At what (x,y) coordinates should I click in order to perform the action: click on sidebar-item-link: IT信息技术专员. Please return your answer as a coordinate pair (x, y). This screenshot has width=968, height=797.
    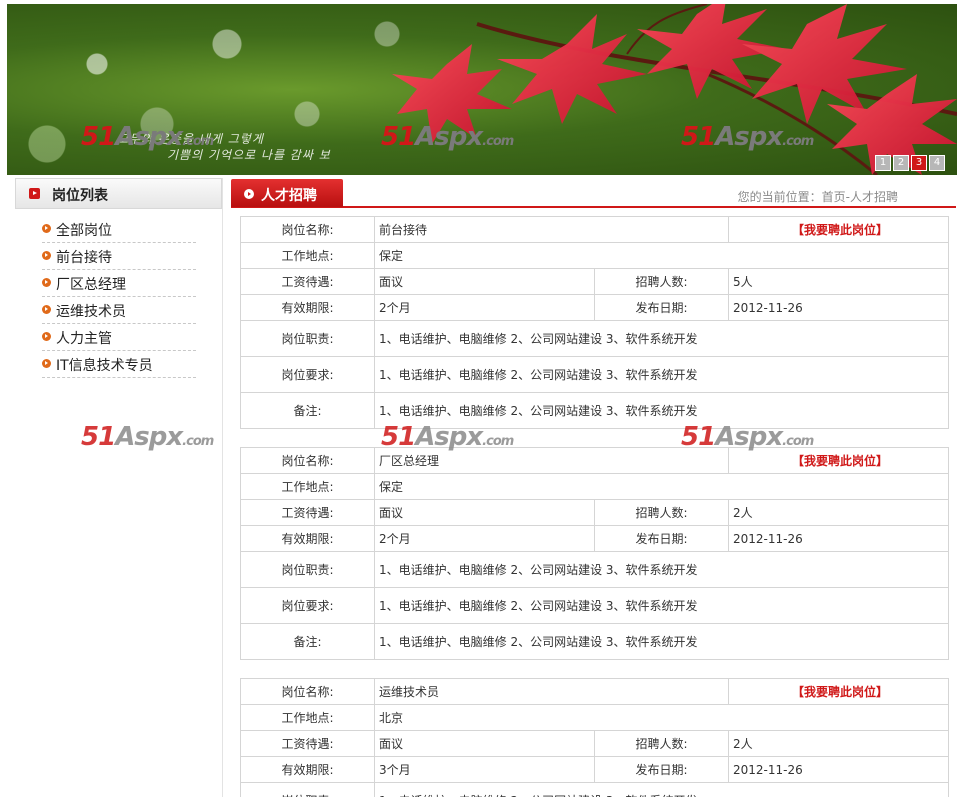
    Looking at the image, I should click on (104, 365).